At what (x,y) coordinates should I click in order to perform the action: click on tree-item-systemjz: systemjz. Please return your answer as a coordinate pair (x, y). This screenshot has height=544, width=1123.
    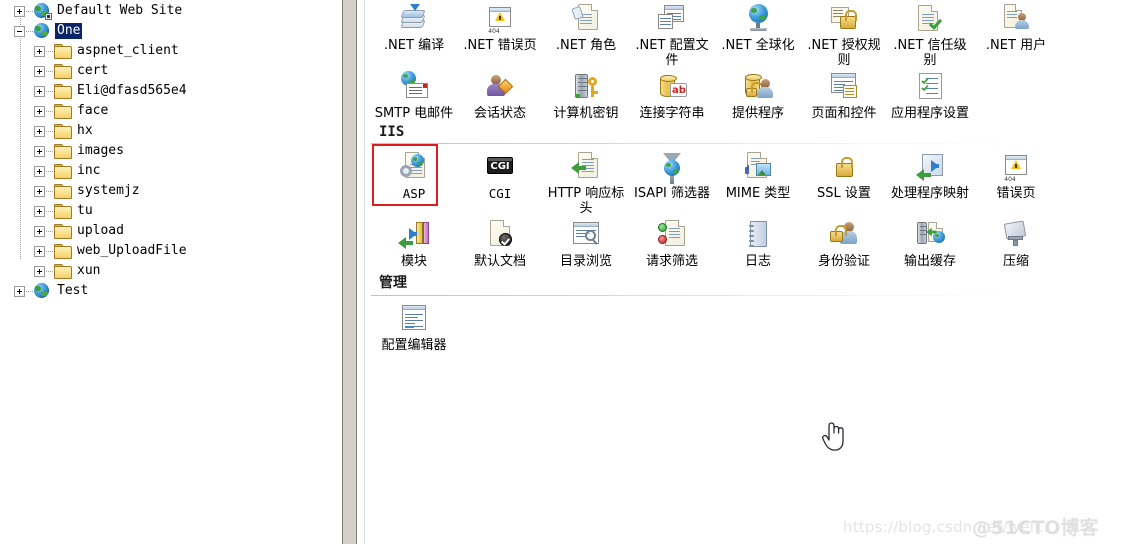
    Looking at the image, I should click on (169, 191).